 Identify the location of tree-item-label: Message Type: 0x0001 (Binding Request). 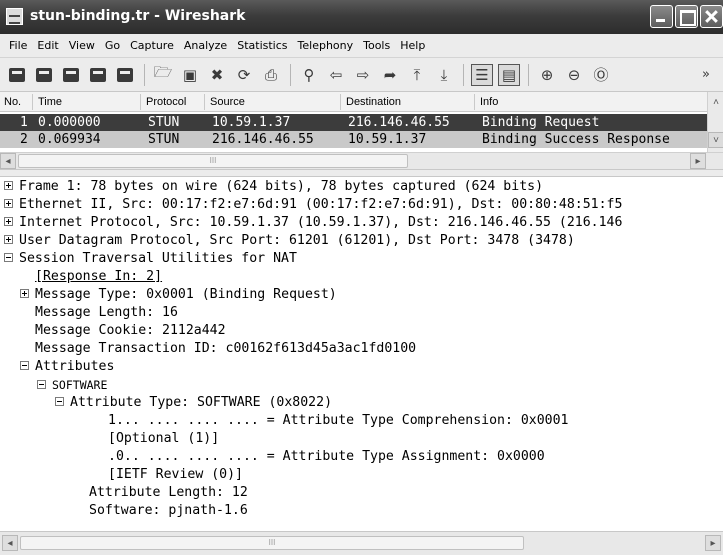
(186, 294).